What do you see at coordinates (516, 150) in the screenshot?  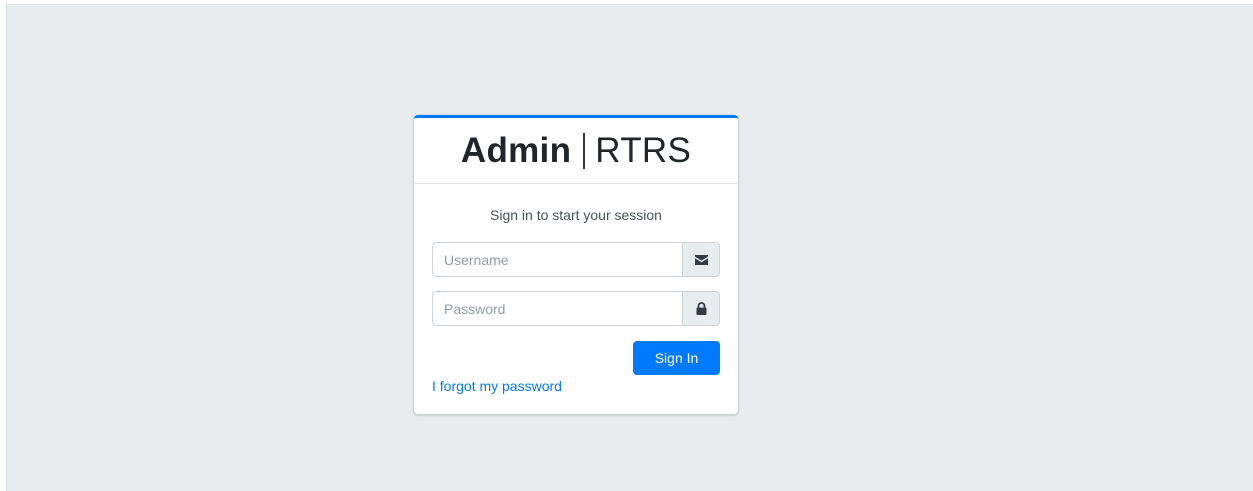 I see `brand-name-bold: Admin` at bounding box center [516, 150].